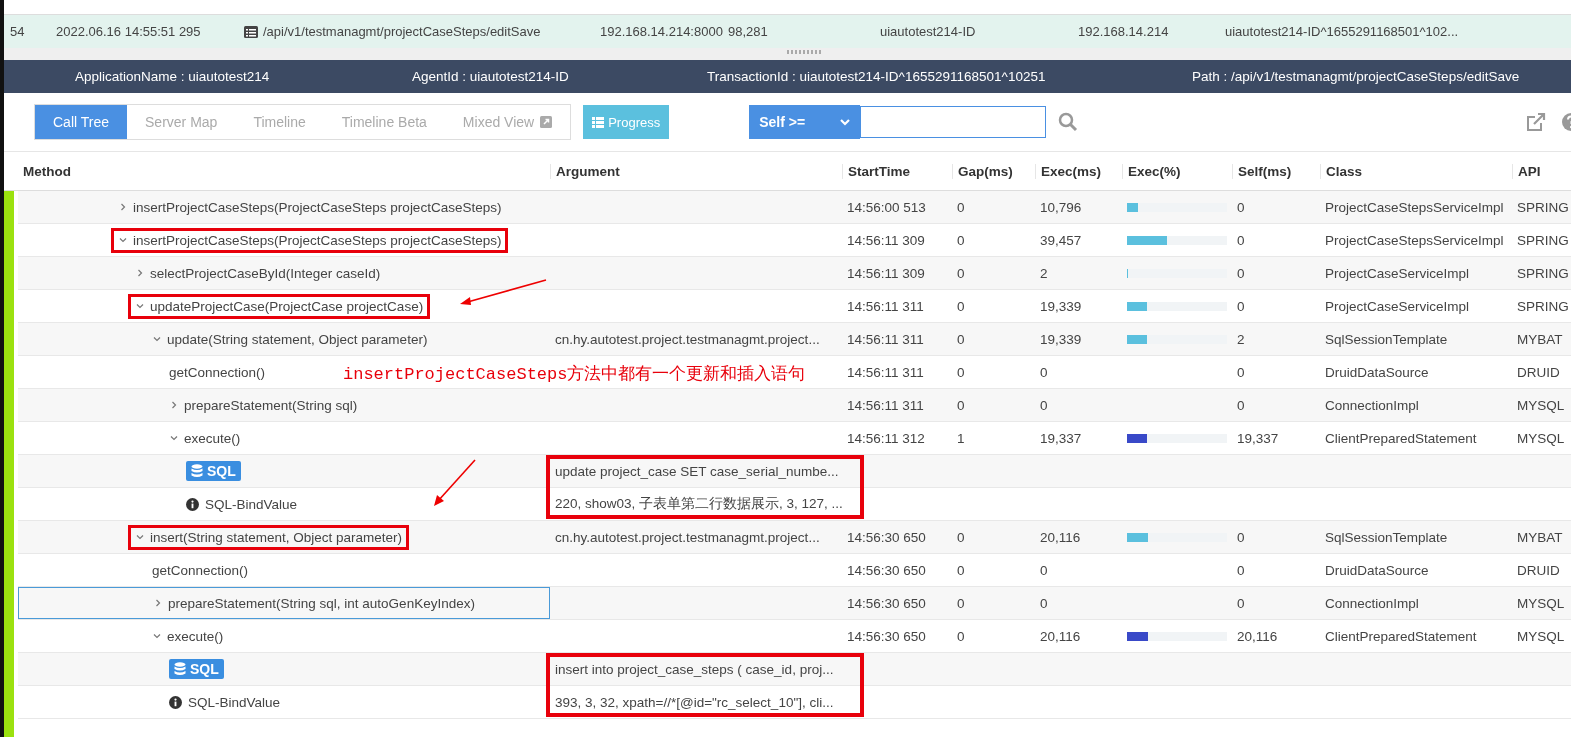 This screenshot has height=737, width=1571. What do you see at coordinates (1416, 171) in the screenshot?
I see `column-header: Class` at bounding box center [1416, 171].